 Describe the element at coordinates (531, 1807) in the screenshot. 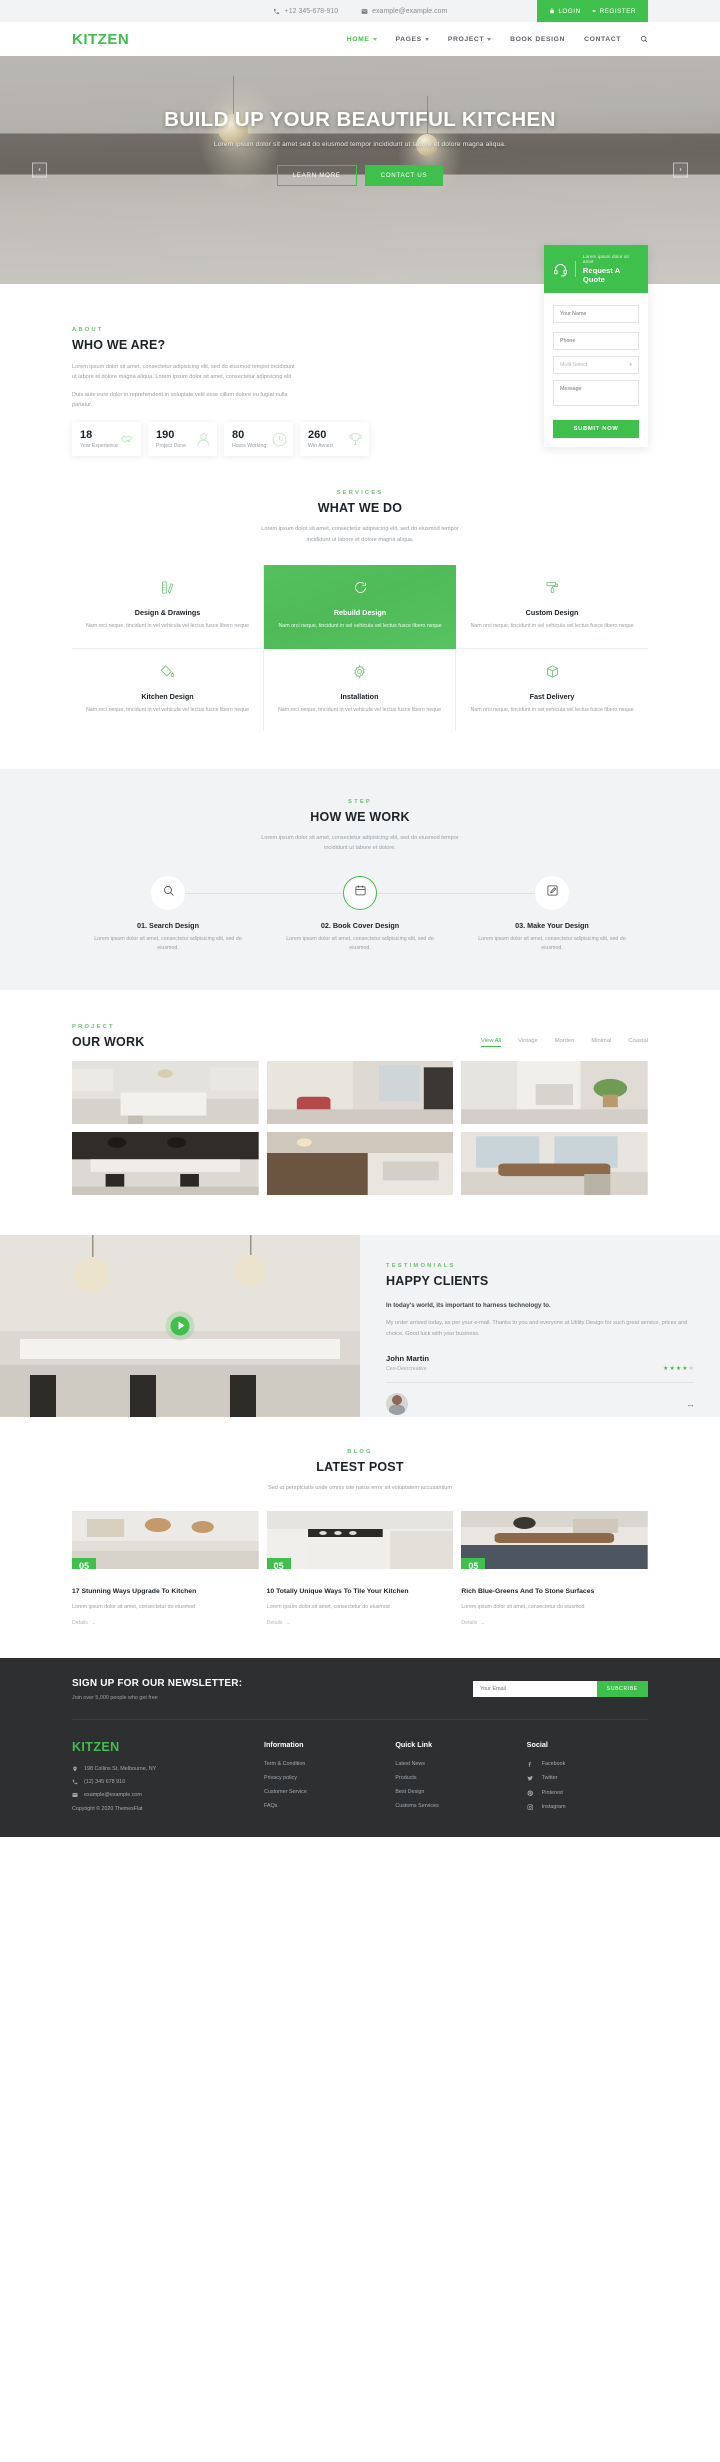

I see `instagram-icon` at that location.